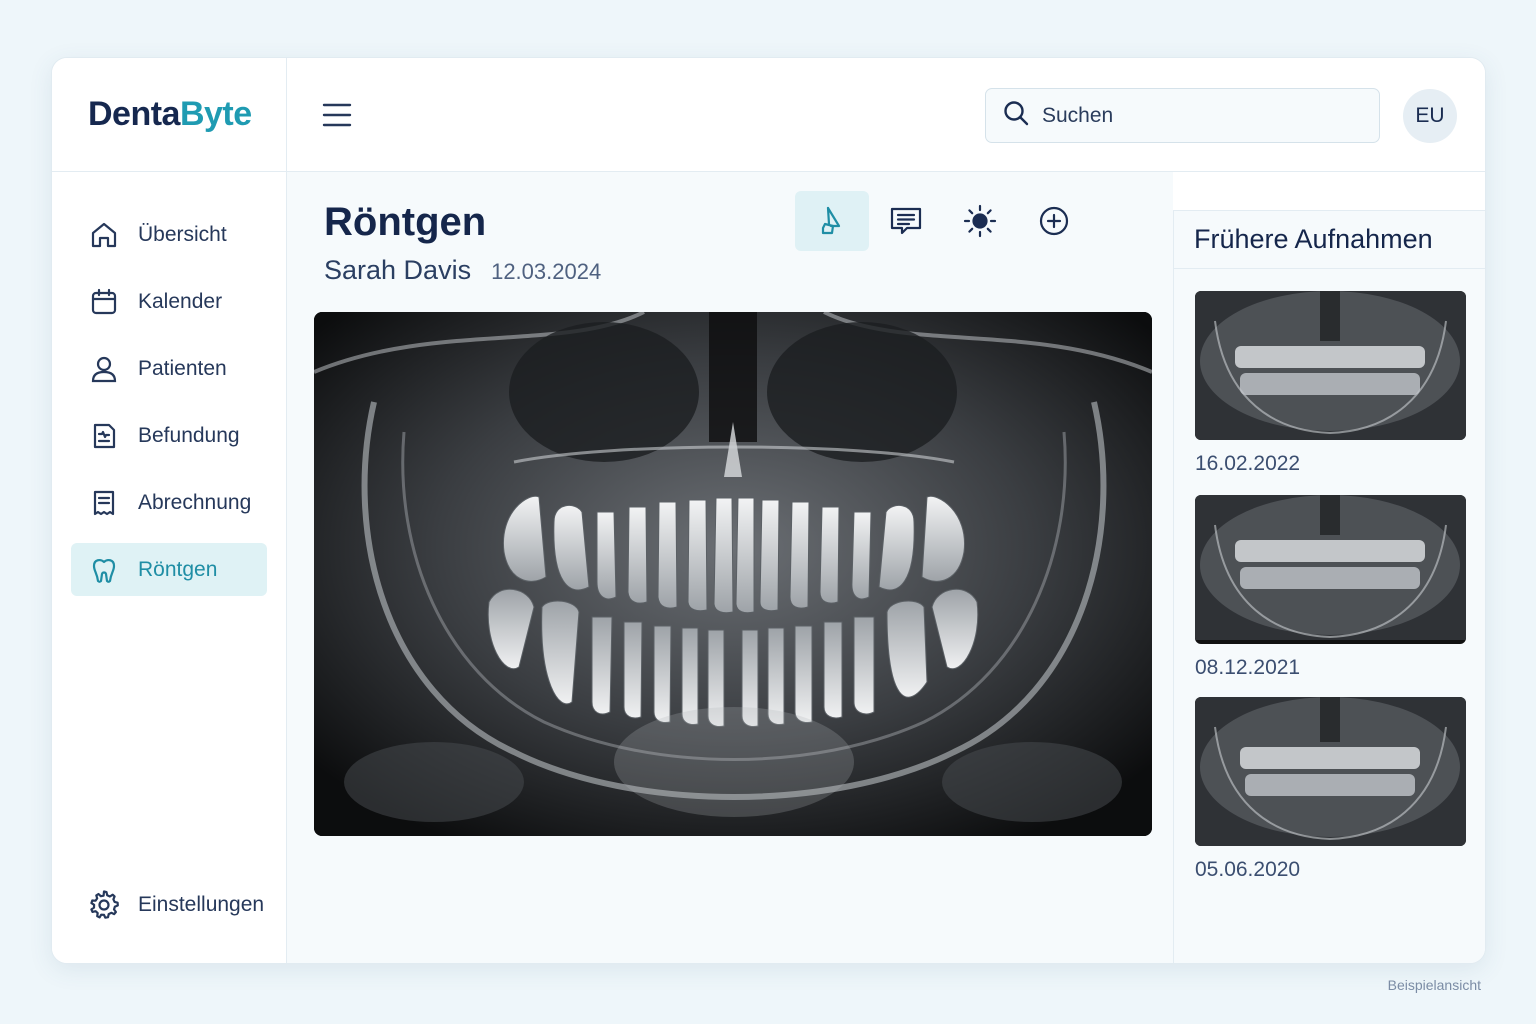 The height and width of the screenshot is (1024, 1536). Describe the element at coordinates (182, 368) in the screenshot. I see `sidebar-item-label: Patienten` at that location.